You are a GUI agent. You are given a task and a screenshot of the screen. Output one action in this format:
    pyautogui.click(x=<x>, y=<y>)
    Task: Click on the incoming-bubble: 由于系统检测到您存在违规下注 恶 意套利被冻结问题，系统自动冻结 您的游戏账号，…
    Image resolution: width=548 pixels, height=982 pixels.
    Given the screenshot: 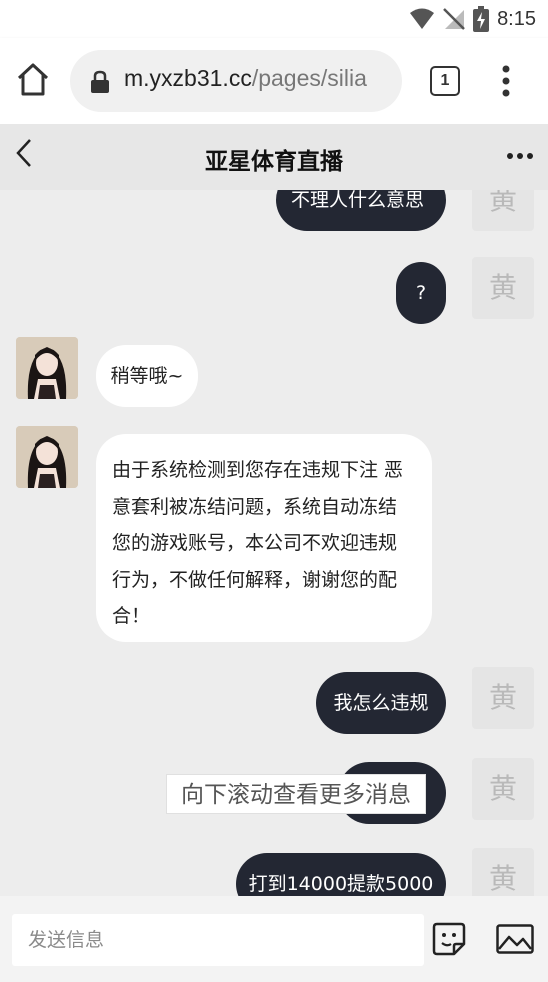 What is the action you would take?
    pyautogui.click(x=264, y=538)
    